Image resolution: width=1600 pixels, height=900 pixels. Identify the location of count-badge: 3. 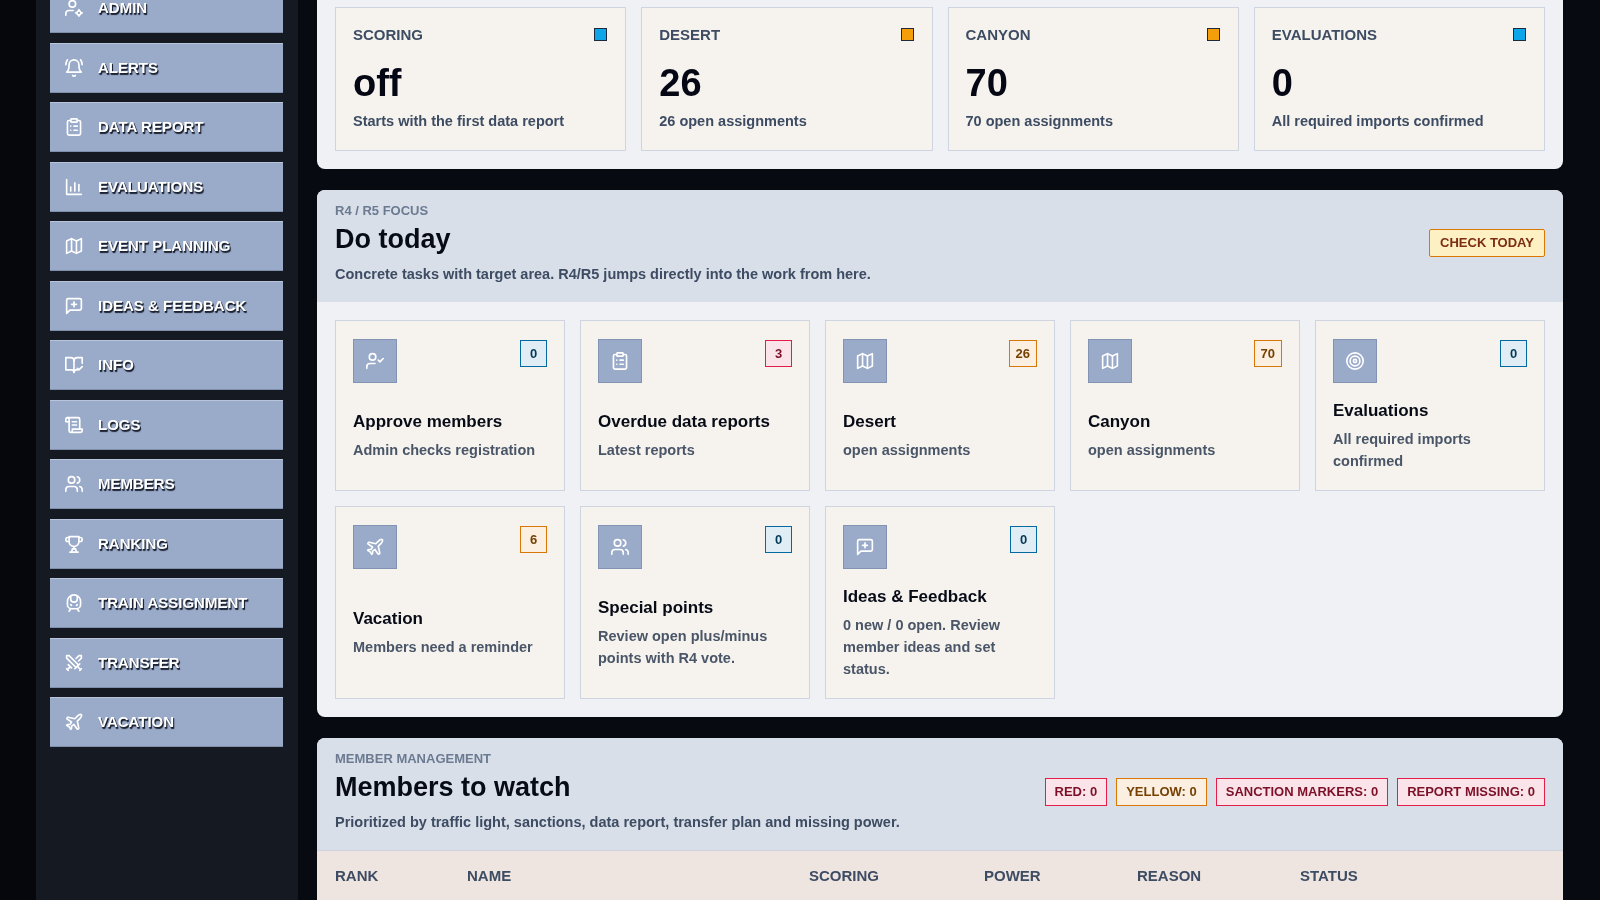
(778, 353).